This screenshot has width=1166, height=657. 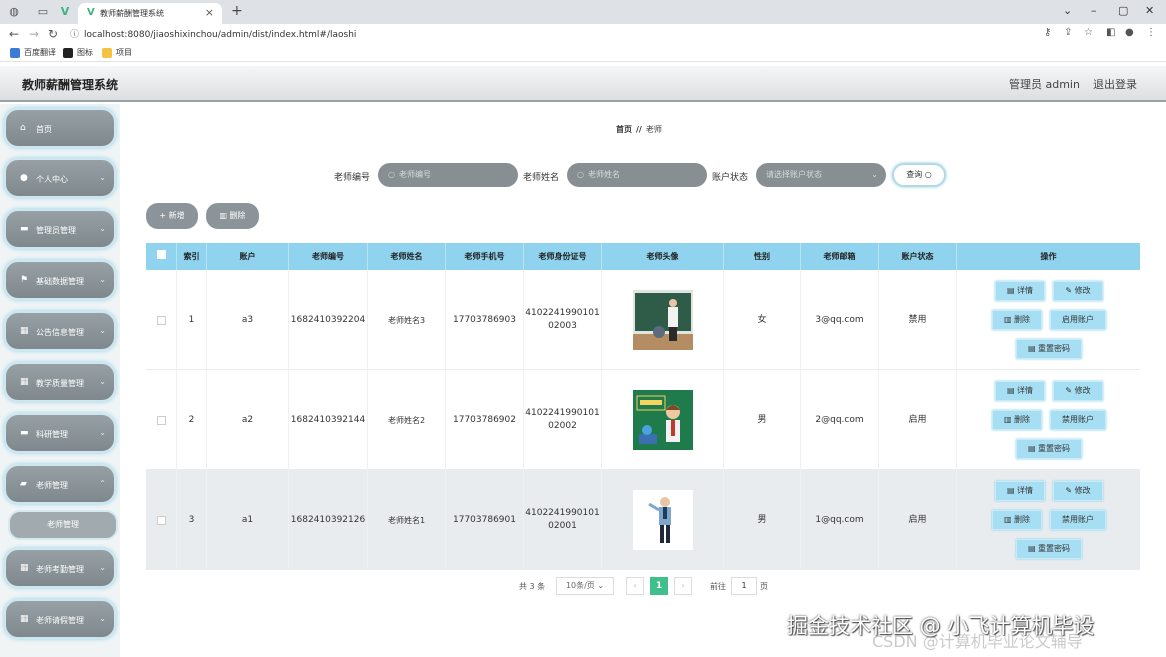 What do you see at coordinates (585, 586) in the screenshot?
I see `page-size-select: 10条/页 ⌄` at bounding box center [585, 586].